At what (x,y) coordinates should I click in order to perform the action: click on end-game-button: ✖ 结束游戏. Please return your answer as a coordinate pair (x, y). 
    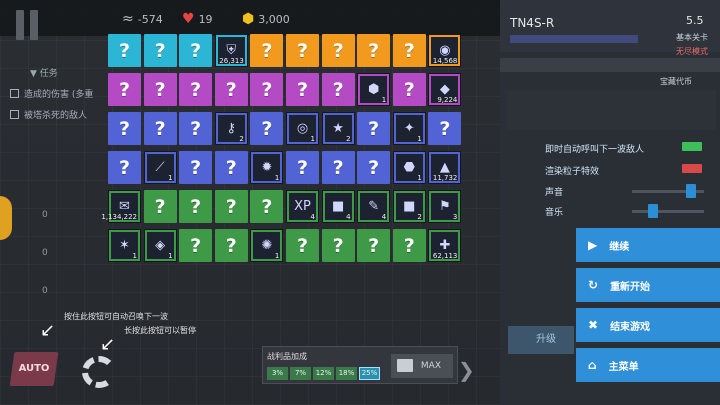
    Looking at the image, I should click on (648, 325).